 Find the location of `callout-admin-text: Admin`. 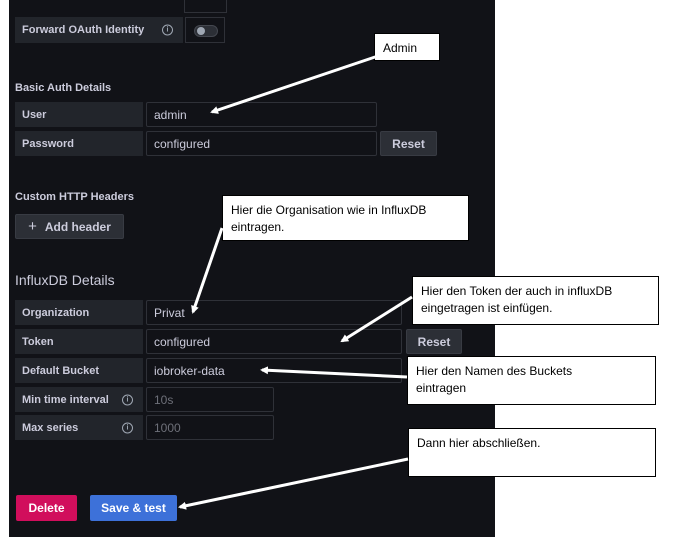

callout-admin-text: Admin is located at coordinates (400, 48).